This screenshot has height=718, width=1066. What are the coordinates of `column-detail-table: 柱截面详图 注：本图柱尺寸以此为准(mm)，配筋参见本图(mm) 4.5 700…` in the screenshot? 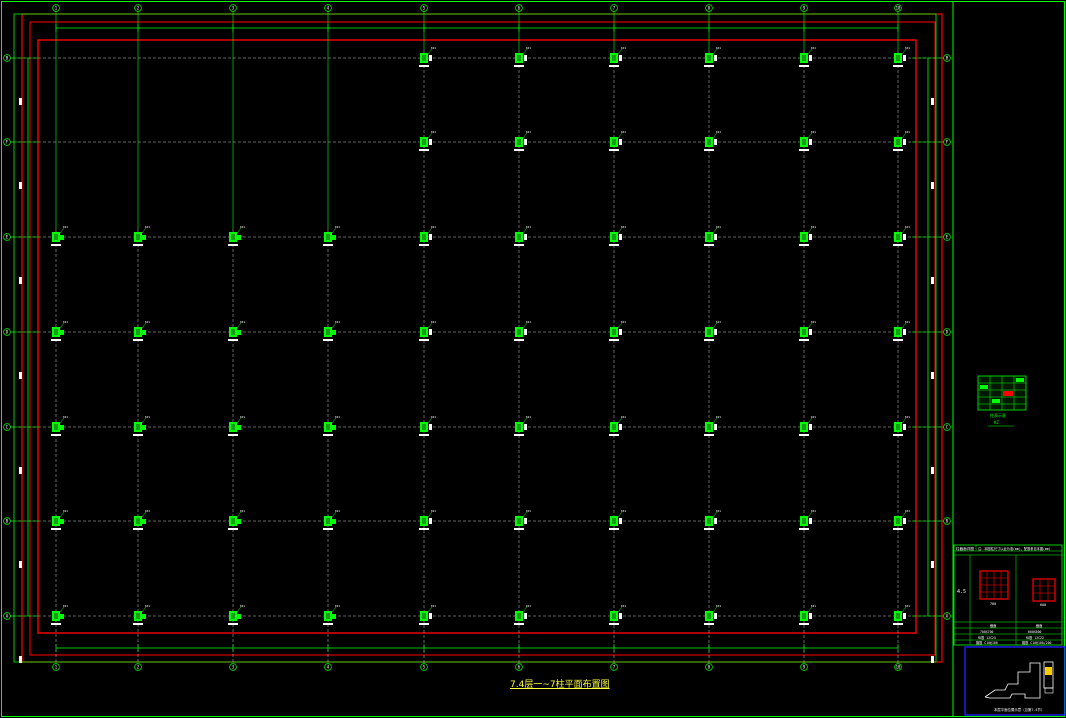 It's located at (1008, 595).